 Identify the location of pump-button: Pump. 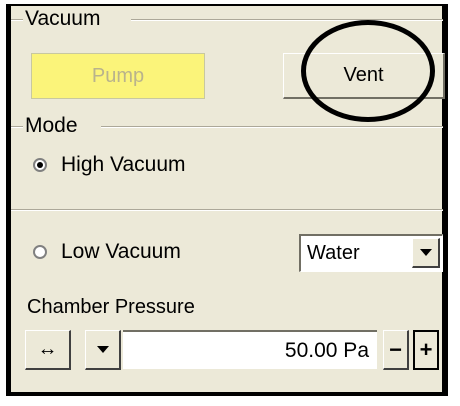
(118, 76).